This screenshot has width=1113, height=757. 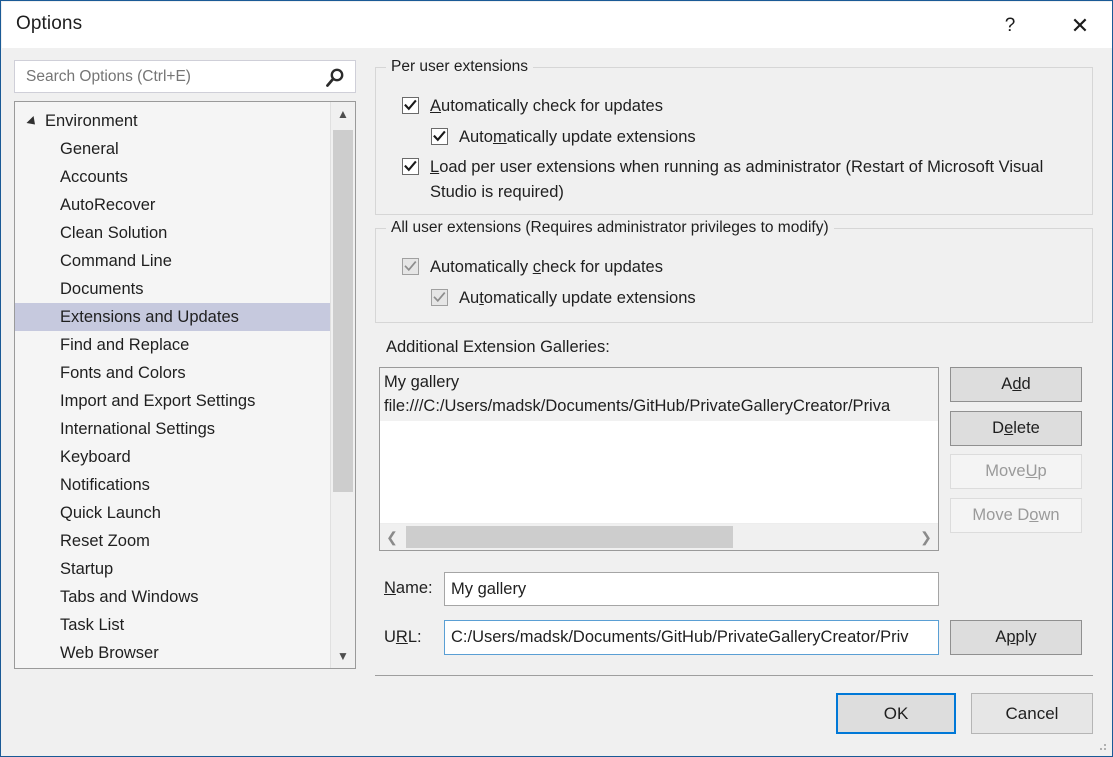 What do you see at coordinates (89, 149) in the screenshot?
I see `tree-item-label: General` at bounding box center [89, 149].